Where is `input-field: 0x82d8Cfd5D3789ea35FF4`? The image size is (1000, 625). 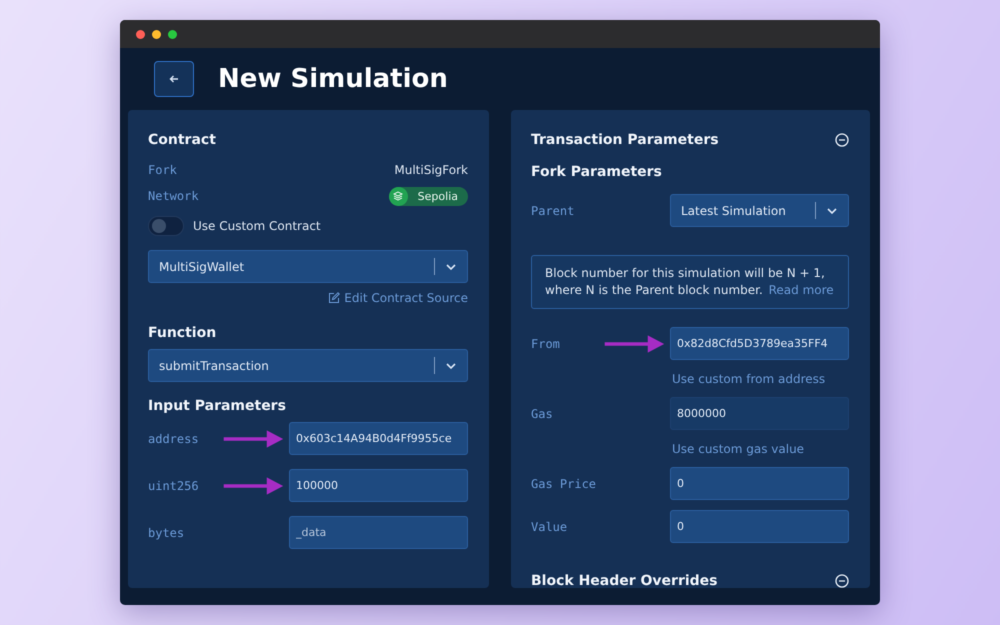 input-field: 0x82d8Cfd5D3789ea35FF4 is located at coordinates (759, 343).